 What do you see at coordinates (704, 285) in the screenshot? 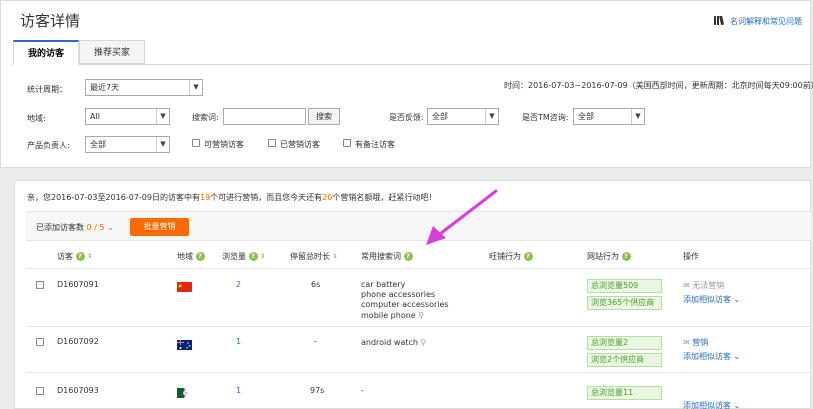
I see `marketing-action: ✉ 无法营销` at bounding box center [704, 285].